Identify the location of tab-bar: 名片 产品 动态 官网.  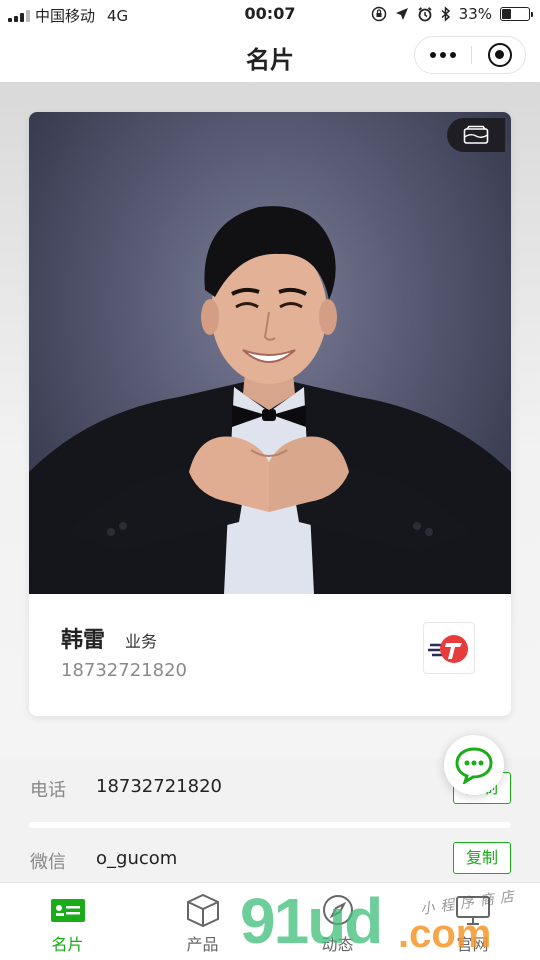
(270, 921).